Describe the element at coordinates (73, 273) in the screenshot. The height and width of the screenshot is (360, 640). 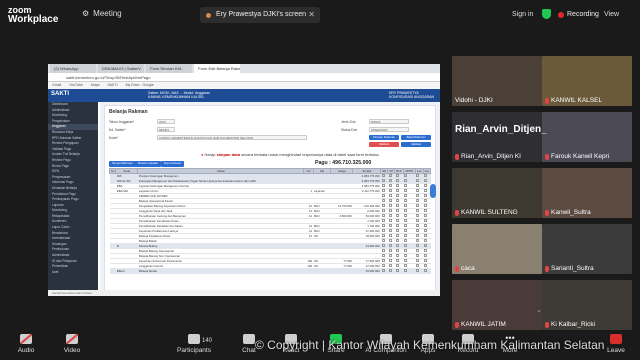
I see `sidebar-item: Aset` at that location.